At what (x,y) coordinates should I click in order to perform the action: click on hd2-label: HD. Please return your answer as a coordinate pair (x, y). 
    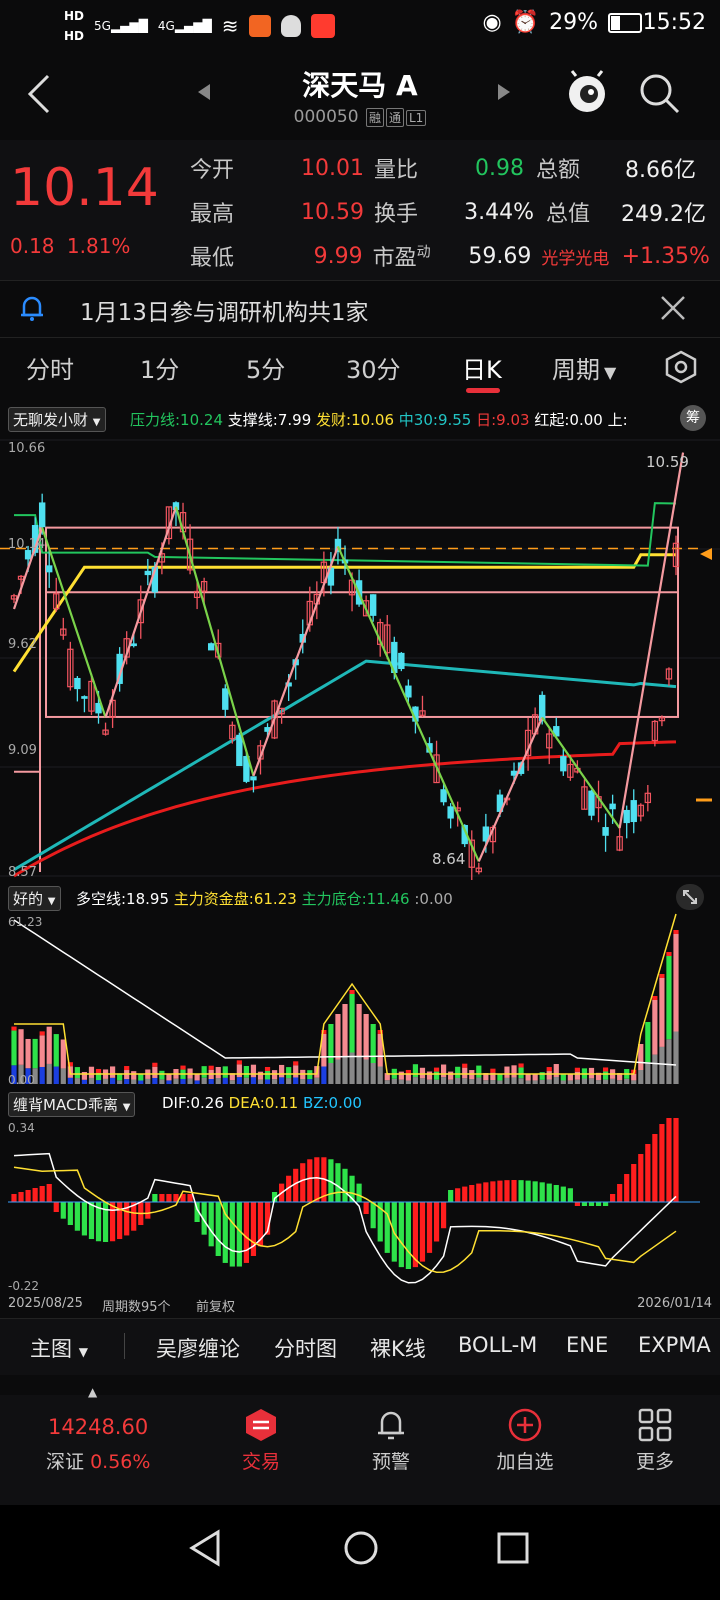
    Looking at the image, I should click on (74, 36).